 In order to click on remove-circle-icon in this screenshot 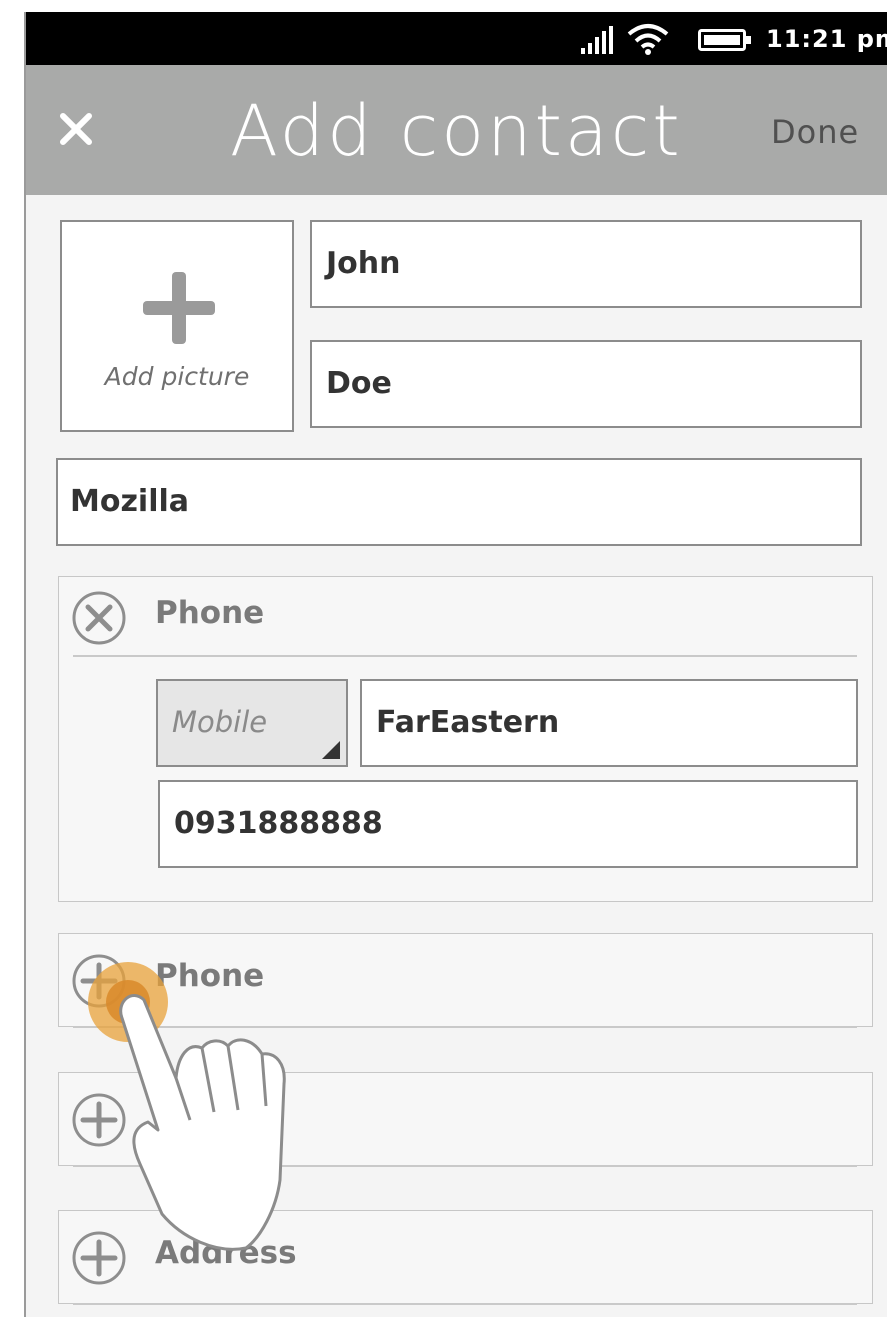, I will do `click(99, 618)`.